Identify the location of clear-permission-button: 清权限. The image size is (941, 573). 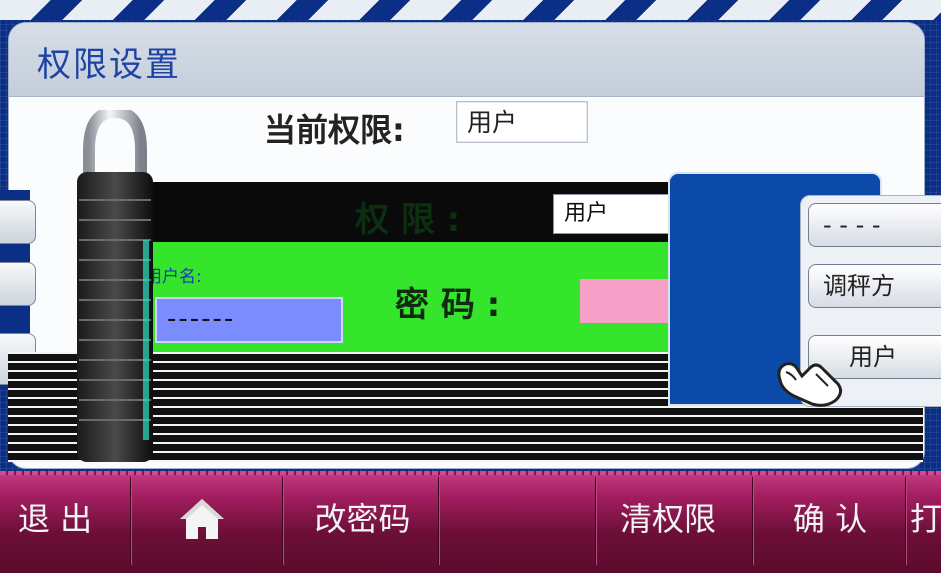
(668, 519).